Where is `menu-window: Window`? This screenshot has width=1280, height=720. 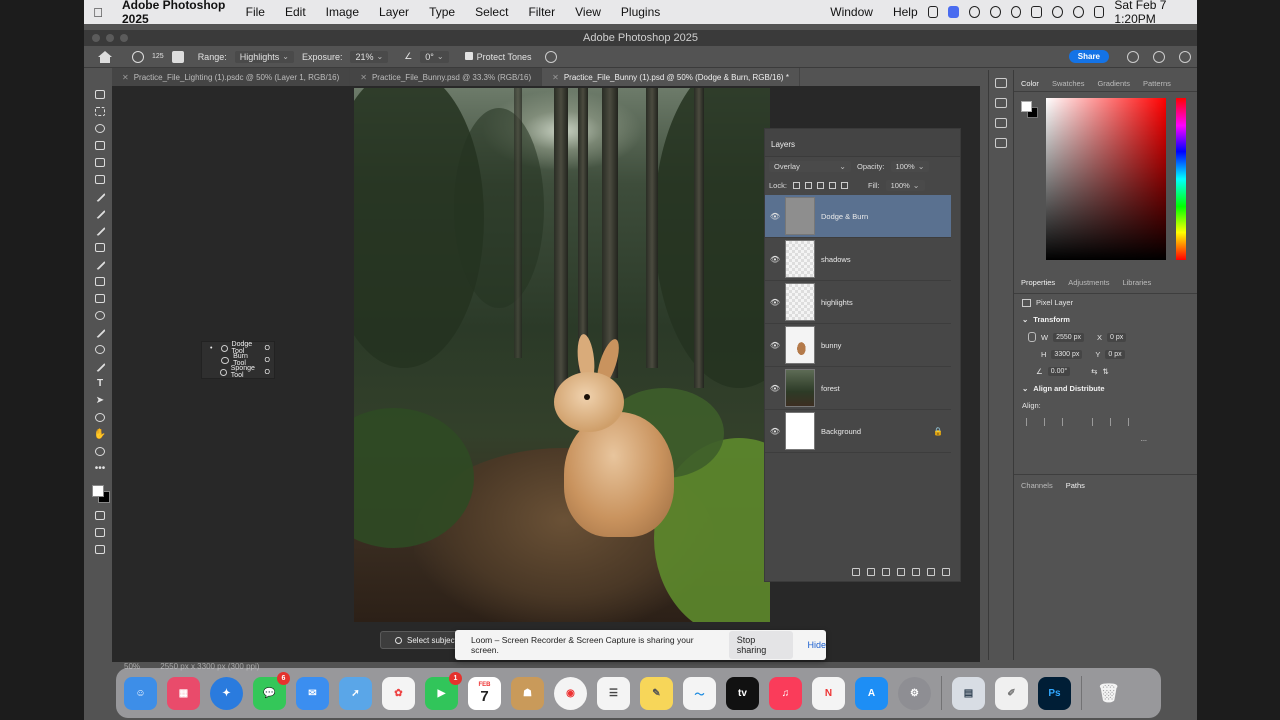
menu-window: Window is located at coordinates (851, 12).